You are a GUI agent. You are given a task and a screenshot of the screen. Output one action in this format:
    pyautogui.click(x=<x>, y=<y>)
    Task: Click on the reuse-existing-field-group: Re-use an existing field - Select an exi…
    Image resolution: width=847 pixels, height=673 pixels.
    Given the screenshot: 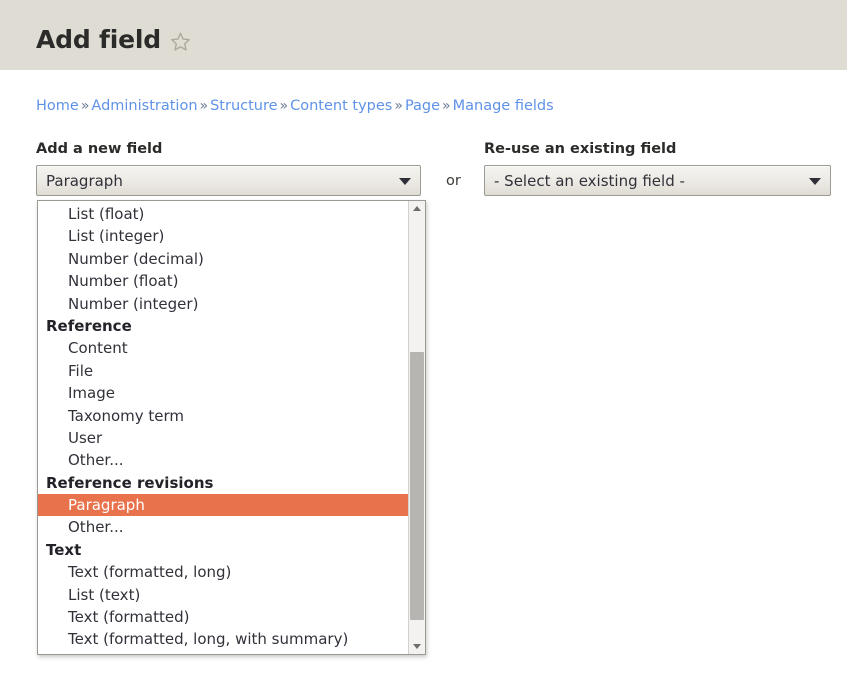 What is the action you would take?
    pyautogui.click(x=657, y=168)
    